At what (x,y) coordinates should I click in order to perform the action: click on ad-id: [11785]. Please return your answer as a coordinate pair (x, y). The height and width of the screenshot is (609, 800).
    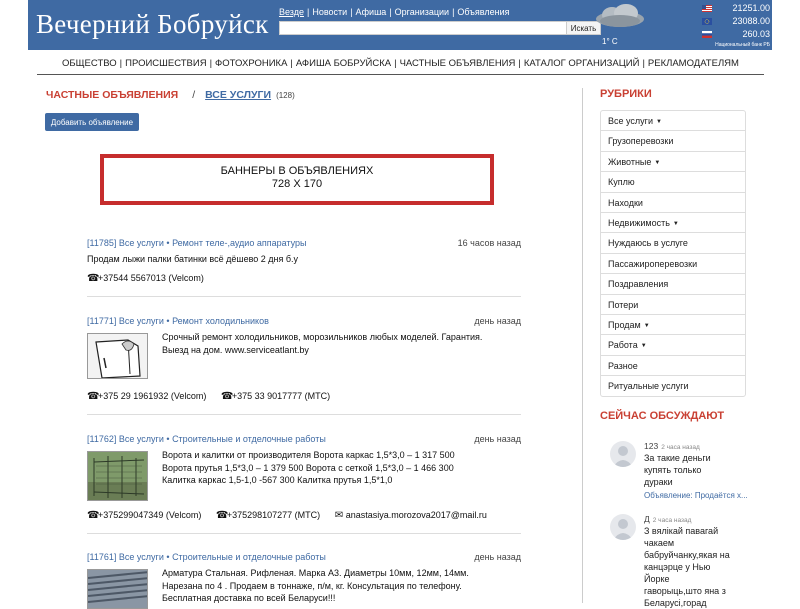
    Looking at the image, I should click on (101, 243).